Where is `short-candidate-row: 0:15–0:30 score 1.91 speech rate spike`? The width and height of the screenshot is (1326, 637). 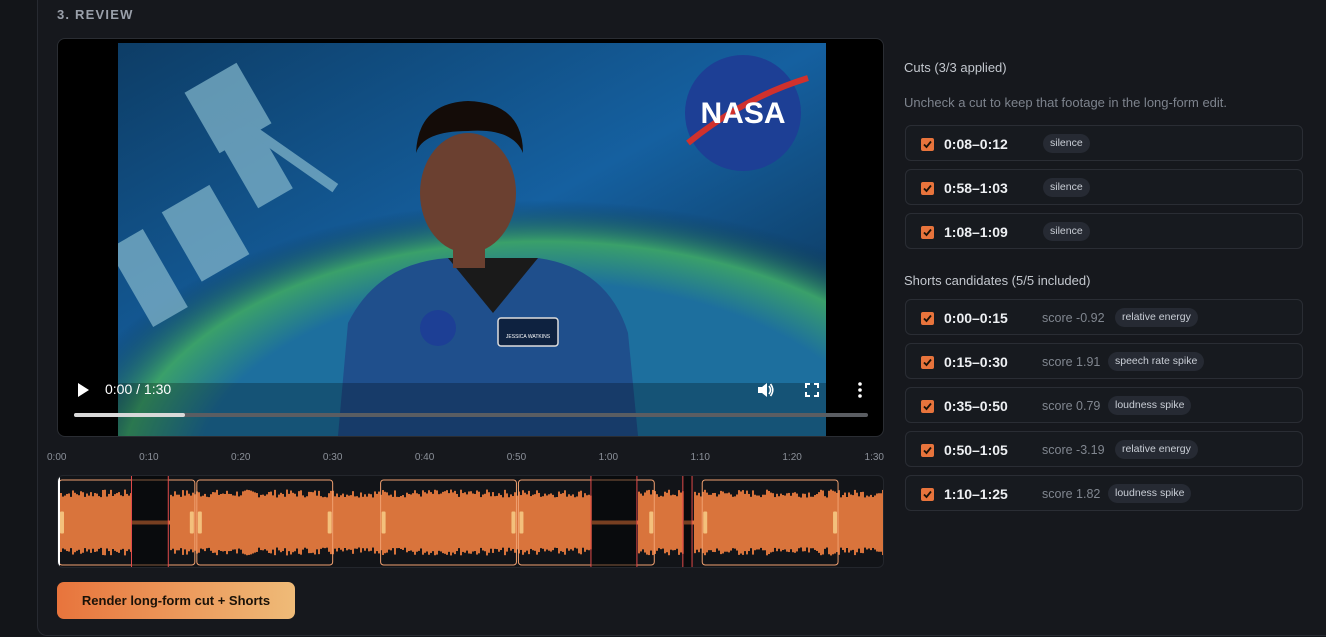
short-candidate-row: 0:15–0:30 score 1.91 speech rate spike is located at coordinates (1104, 361).